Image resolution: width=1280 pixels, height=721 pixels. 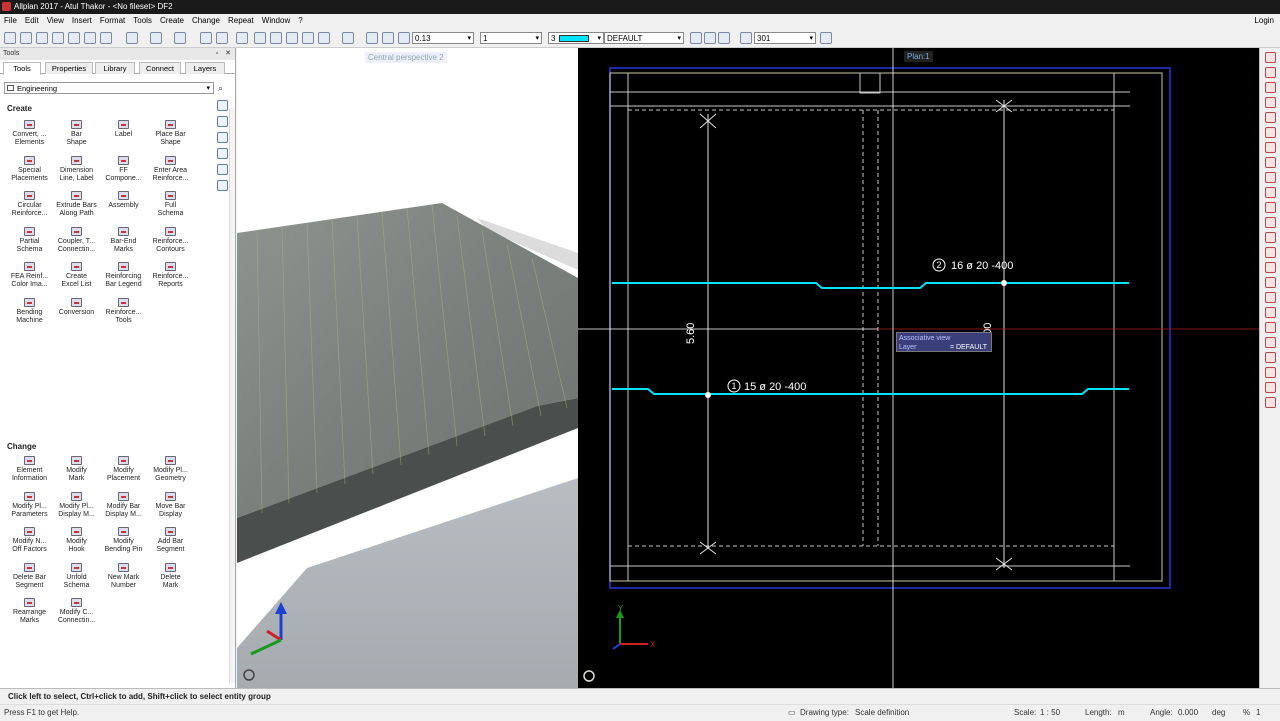 What do you see at coordinates (1270, 372) in the screenshot?
I see `sum-icon` at bounding box center [1270, 372].